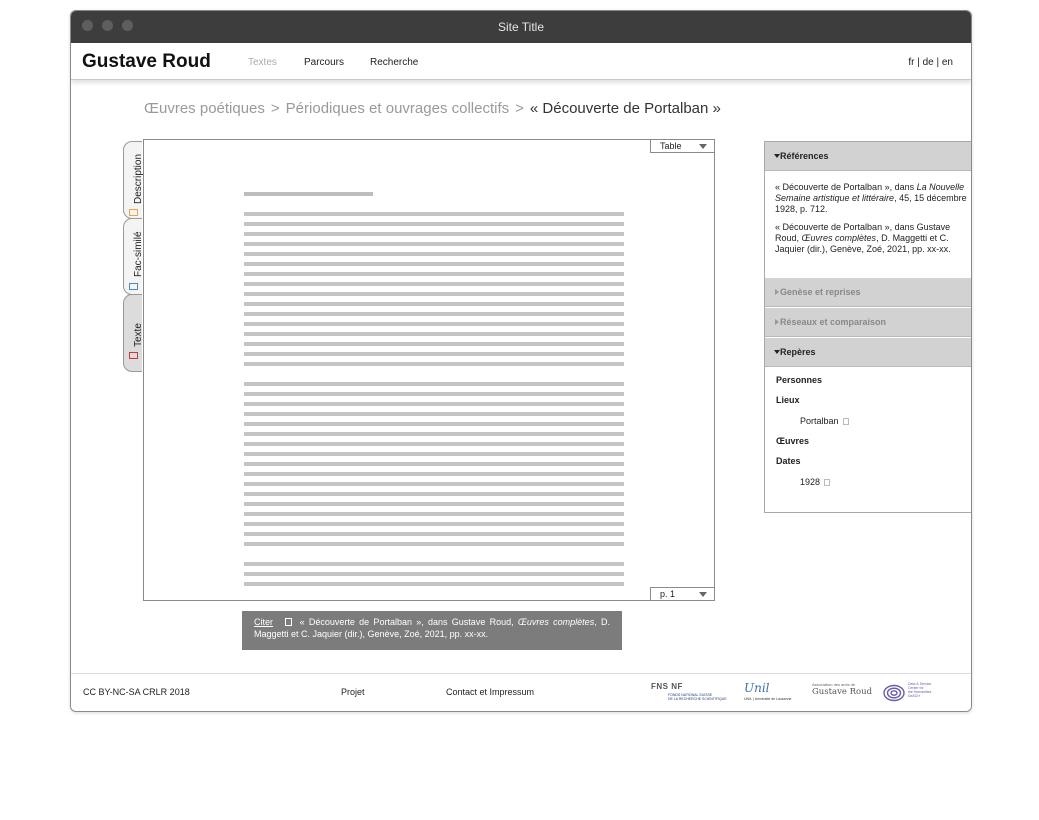 Image resolution: width=1039 pixels, height=820 pixels. I want to click on reperes-dates-item-label: 1928, so click(810, 482).